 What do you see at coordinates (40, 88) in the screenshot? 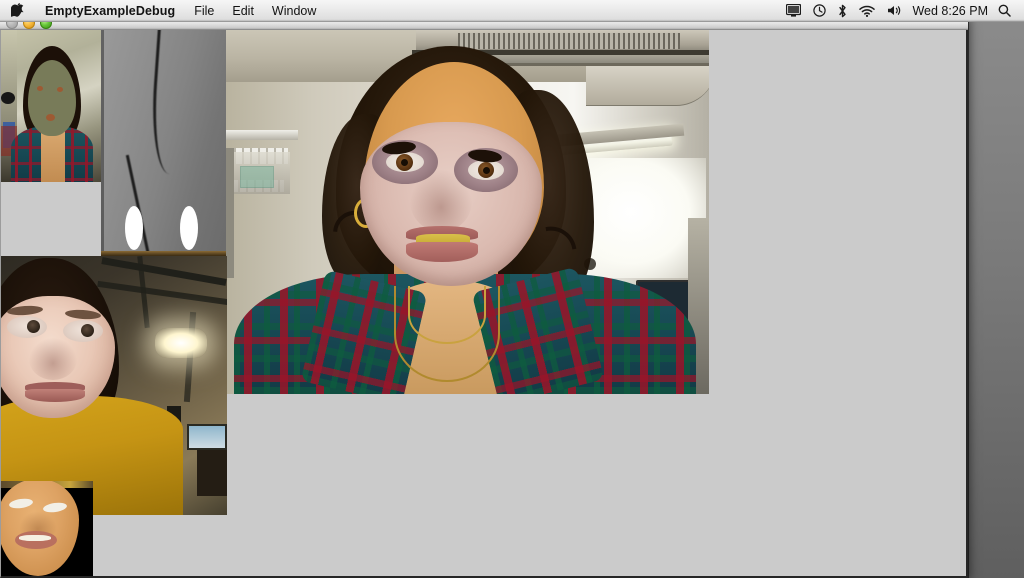
I see `mesh-point-left-eye` at bounding box center [40, 88].